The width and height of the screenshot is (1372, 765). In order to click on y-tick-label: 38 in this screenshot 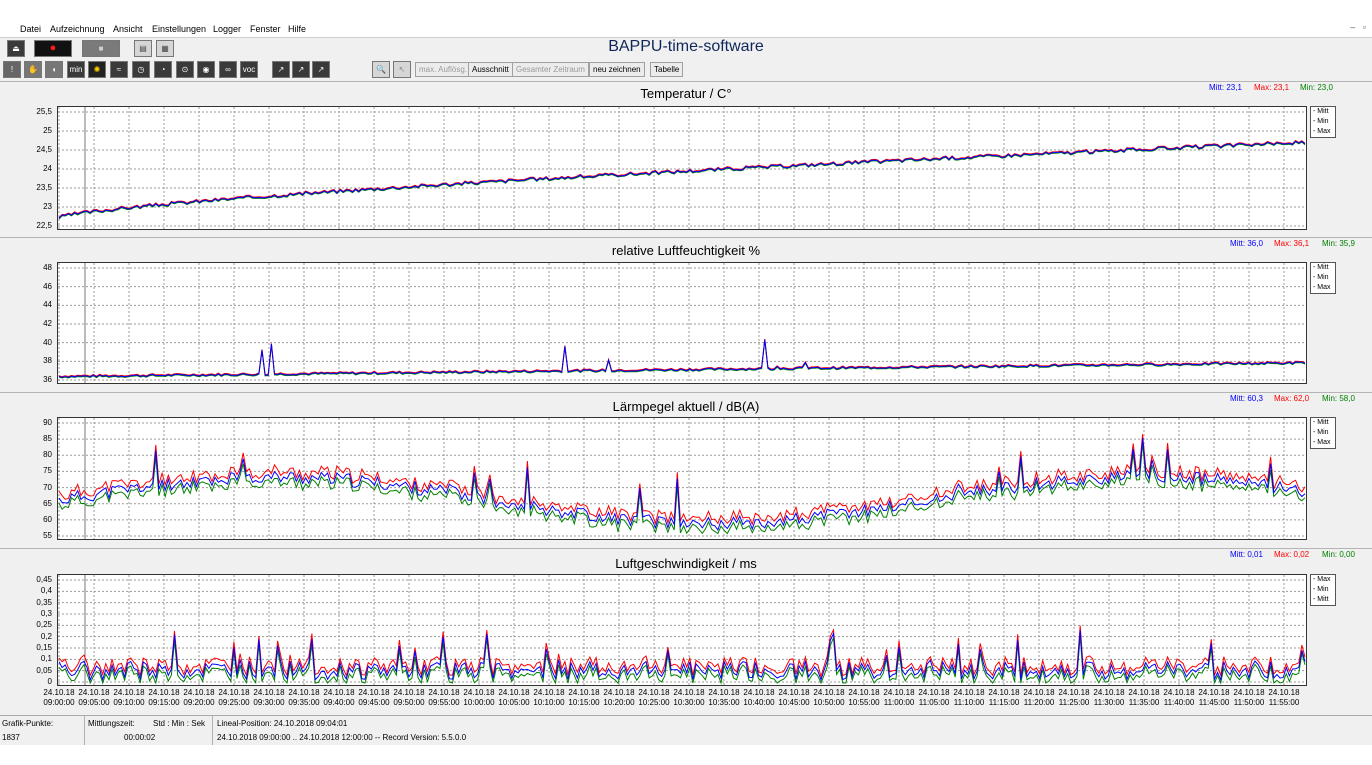, I will do `click(47, 361)`.